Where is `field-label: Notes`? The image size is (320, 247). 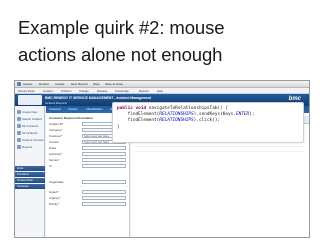
field-label: Notes is located at coordinates (53, 148).